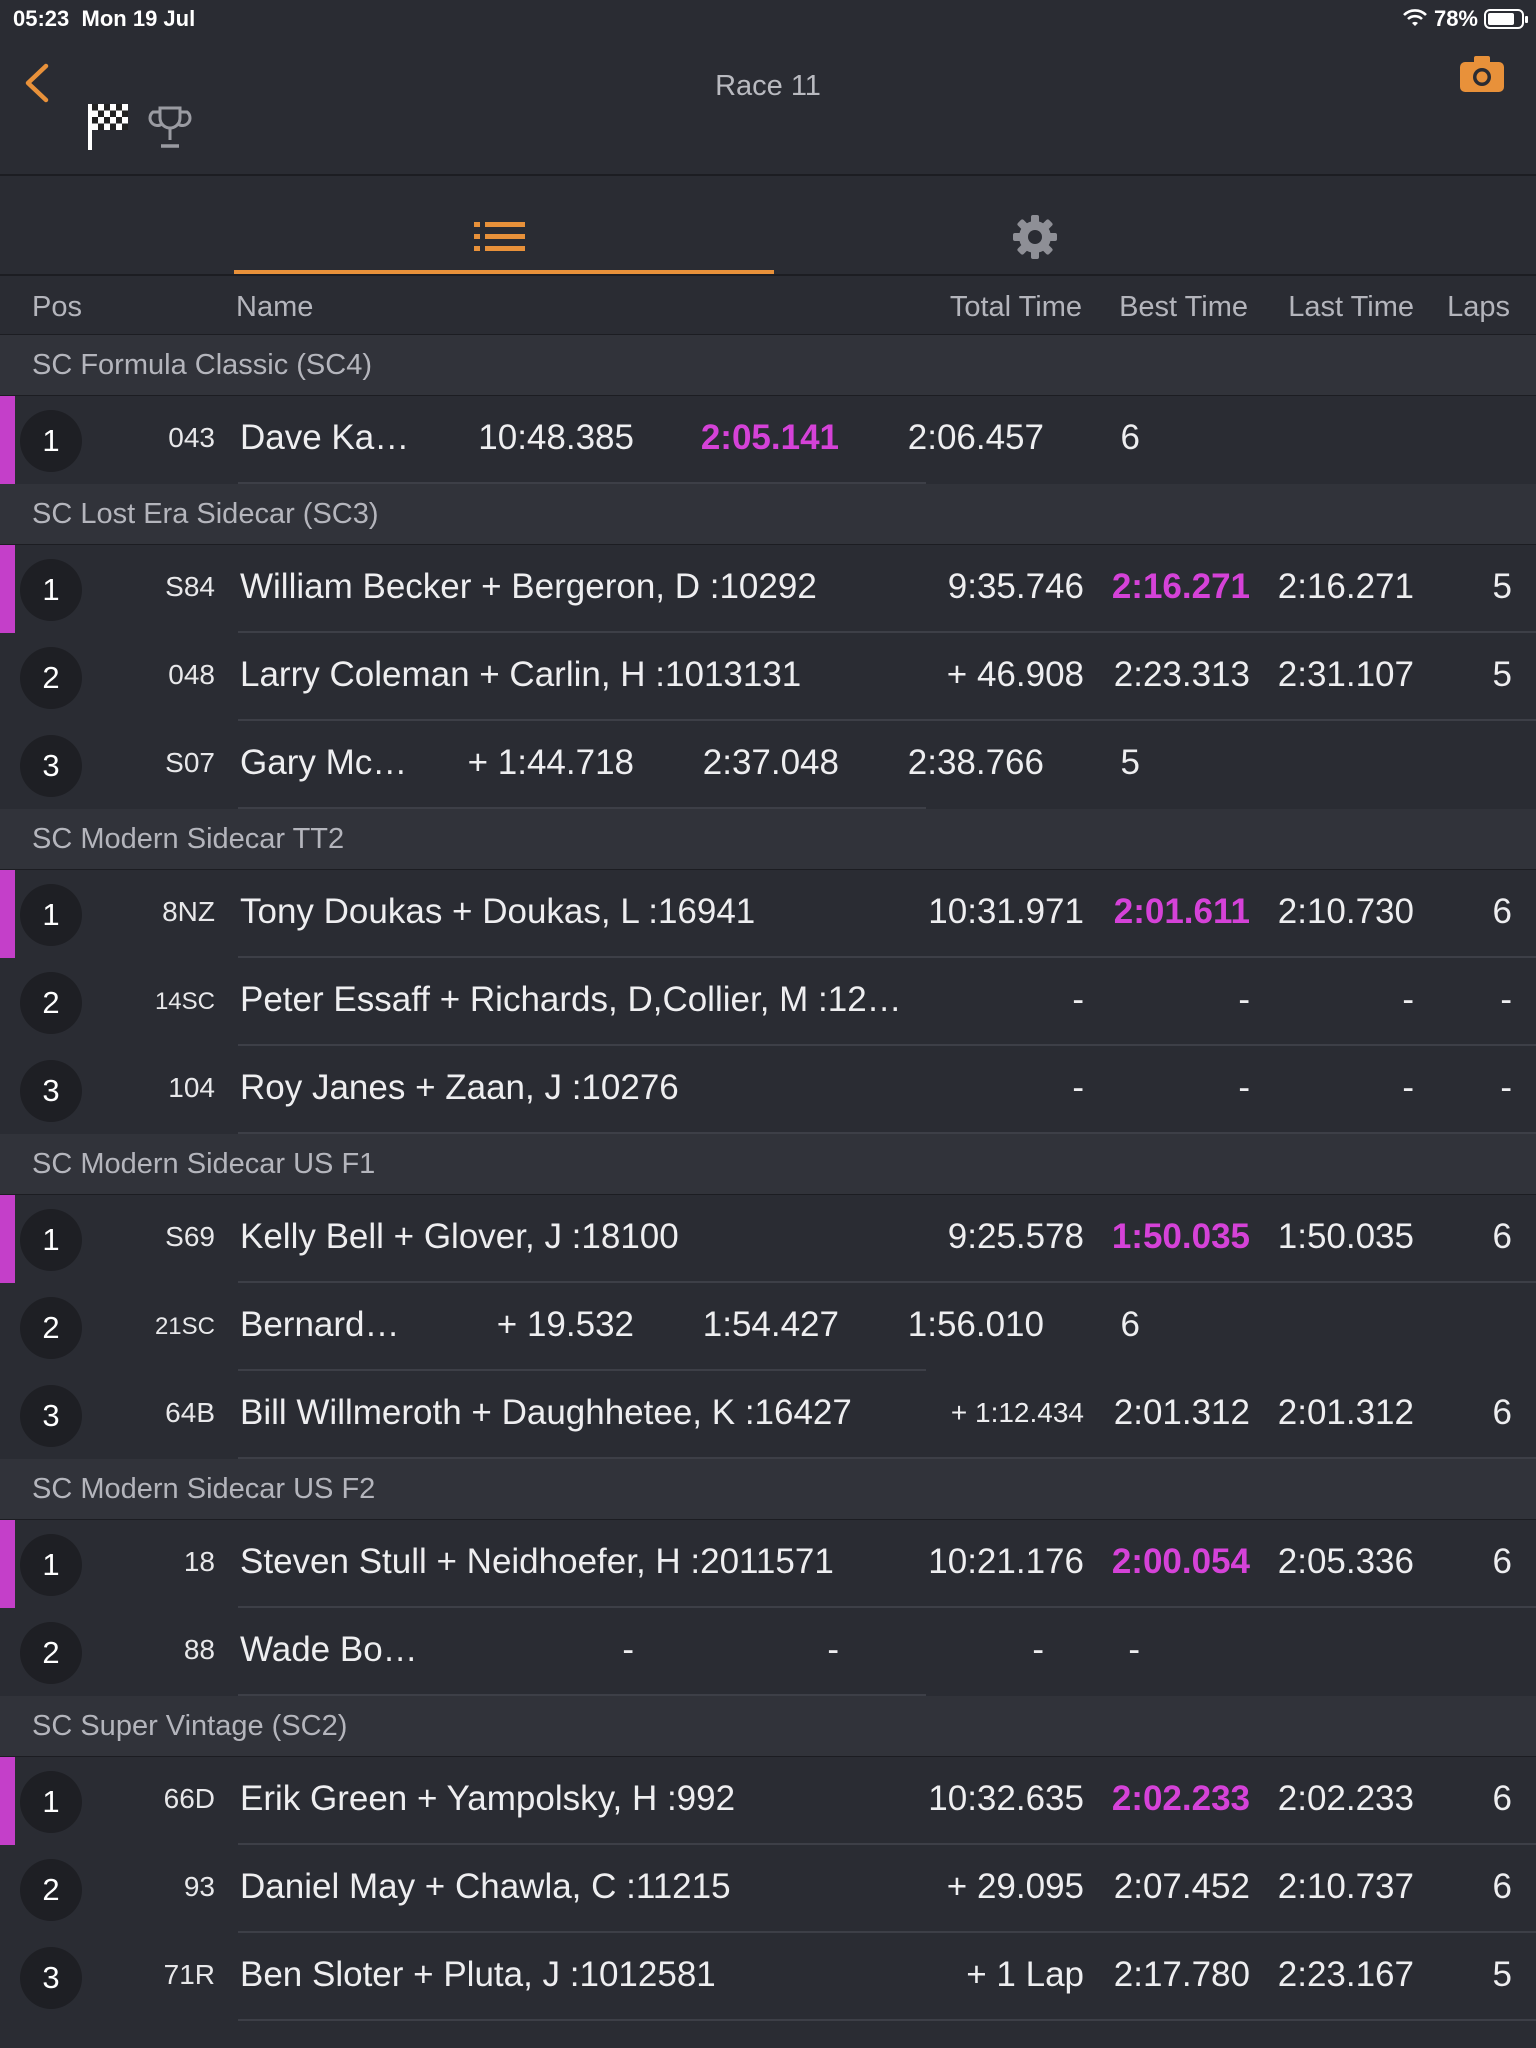 The width and height of the screenshot is (1536, 2048). What do you see at coordinates (498, 911) in the screenshot?
I see `rider-name: Tony Doukas + Doukas, L :16941` at bounding box center [498, 911].